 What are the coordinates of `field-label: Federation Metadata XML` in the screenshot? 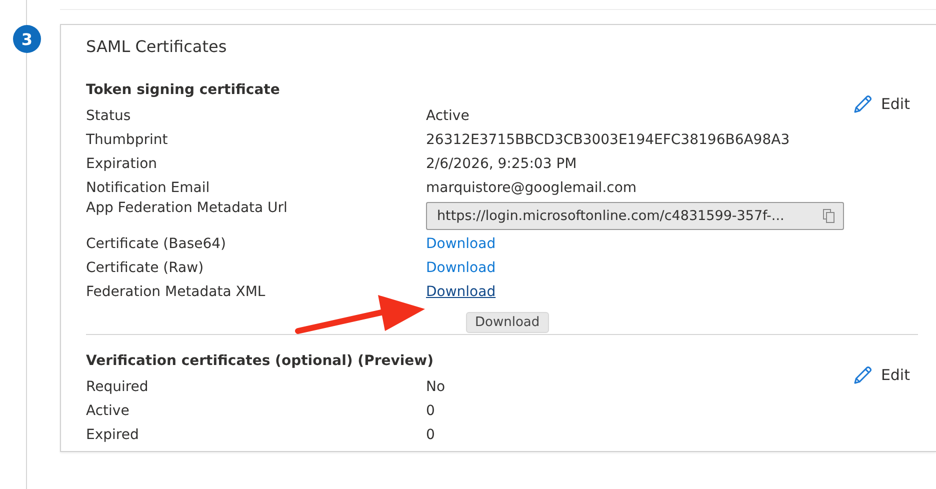 It's located at (176, 292).